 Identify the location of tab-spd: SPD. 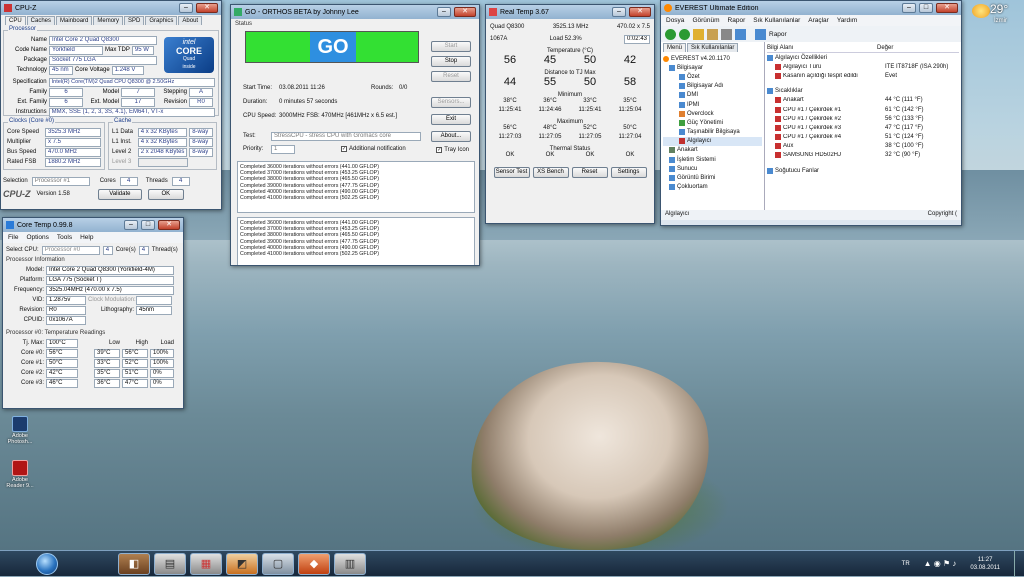
(134, 20).